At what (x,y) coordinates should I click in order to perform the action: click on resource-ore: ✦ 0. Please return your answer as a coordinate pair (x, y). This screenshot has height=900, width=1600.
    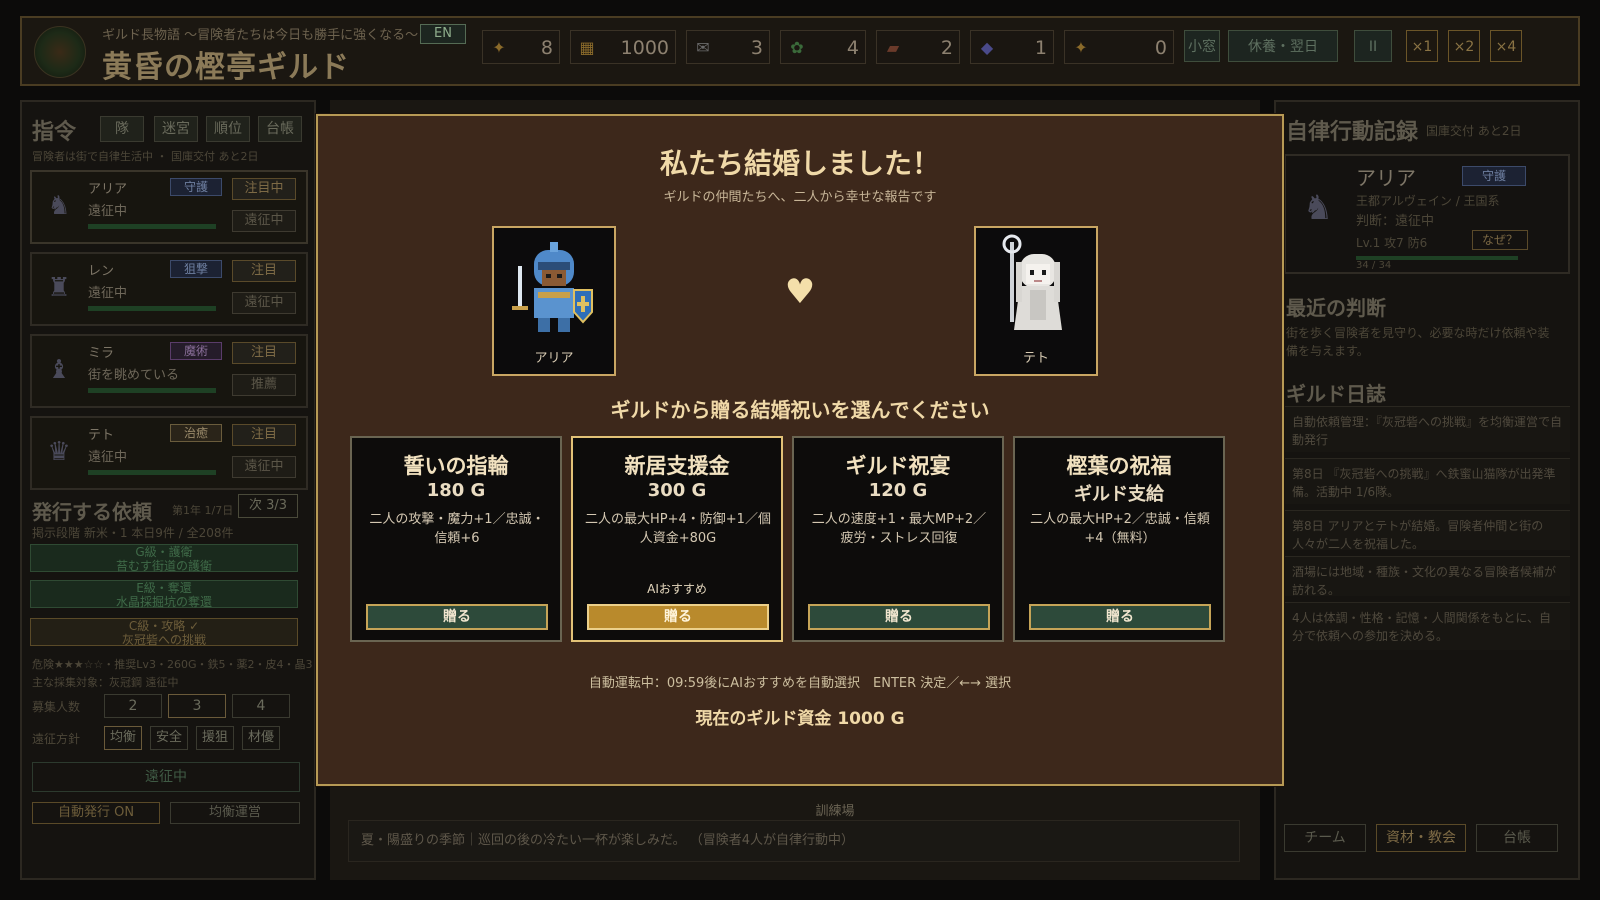
    Looking at the image, I should click on (1119, 47).